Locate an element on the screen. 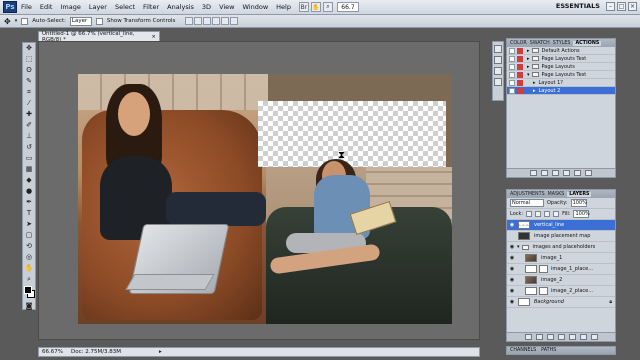 The height and width of the screenshot is (360, 640). tab-styles: STYLES is located at coordinates (562, 43).